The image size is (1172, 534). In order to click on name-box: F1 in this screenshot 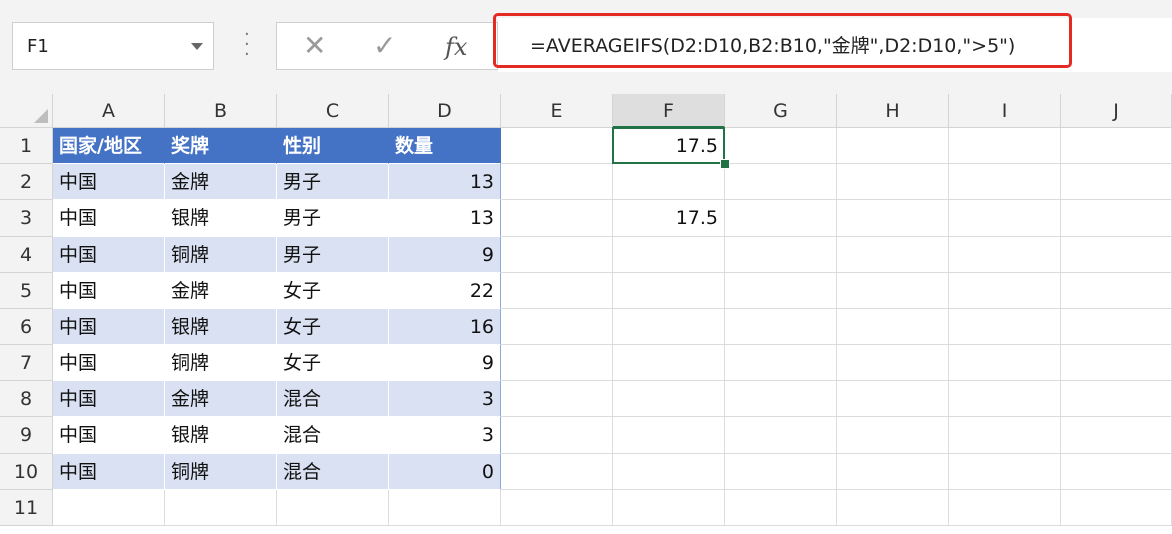, I will do `click(113, 46)`.